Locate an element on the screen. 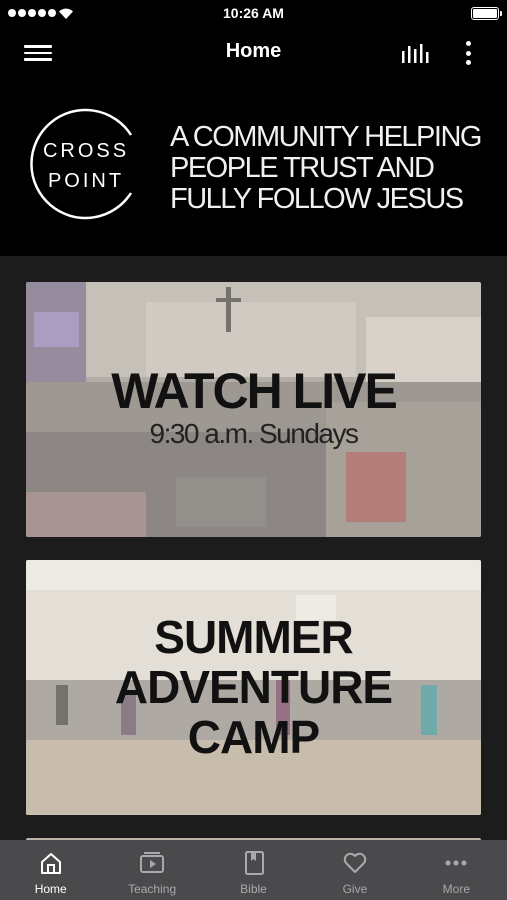 This screenshot has height=900, width=507. tab-home: Home is located at coordinates (50, 870).